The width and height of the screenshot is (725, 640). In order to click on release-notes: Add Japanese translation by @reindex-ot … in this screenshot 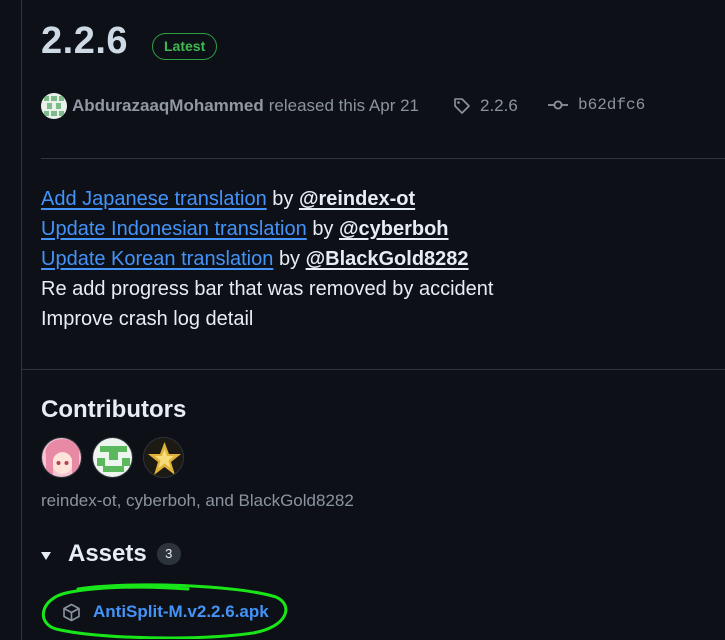, I will do `click(267, 259)`.